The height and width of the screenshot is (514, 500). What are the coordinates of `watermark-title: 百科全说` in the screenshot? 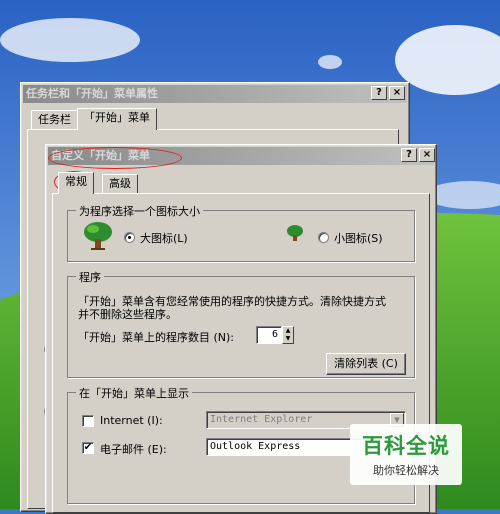 It's located at (406, 446).